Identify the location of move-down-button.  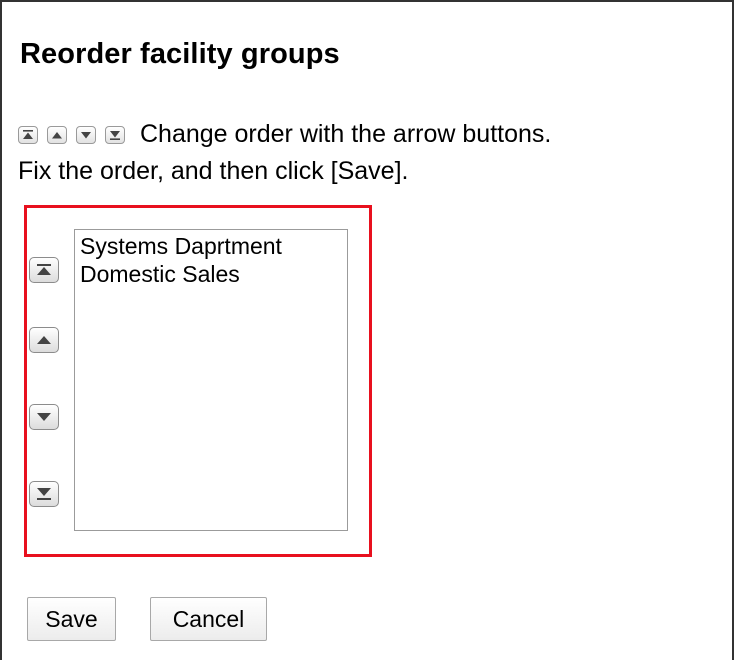
(44, 417).